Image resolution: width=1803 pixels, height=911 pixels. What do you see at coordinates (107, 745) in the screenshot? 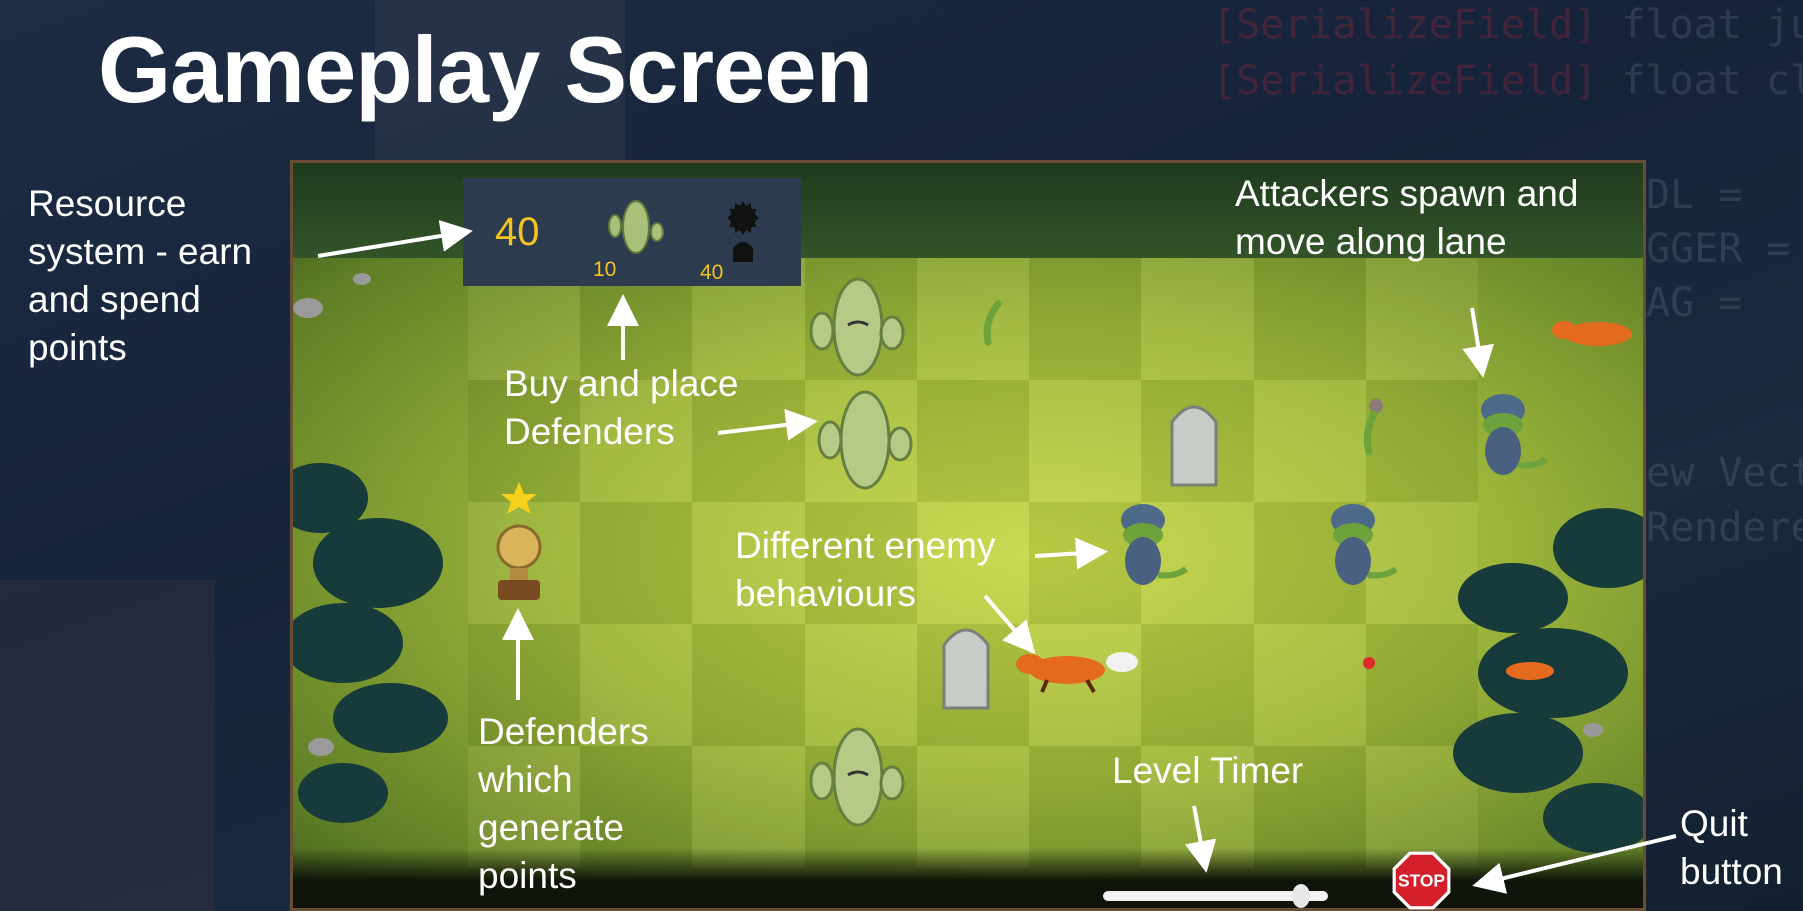
I see `background-building` at bounding box center [107, 745].